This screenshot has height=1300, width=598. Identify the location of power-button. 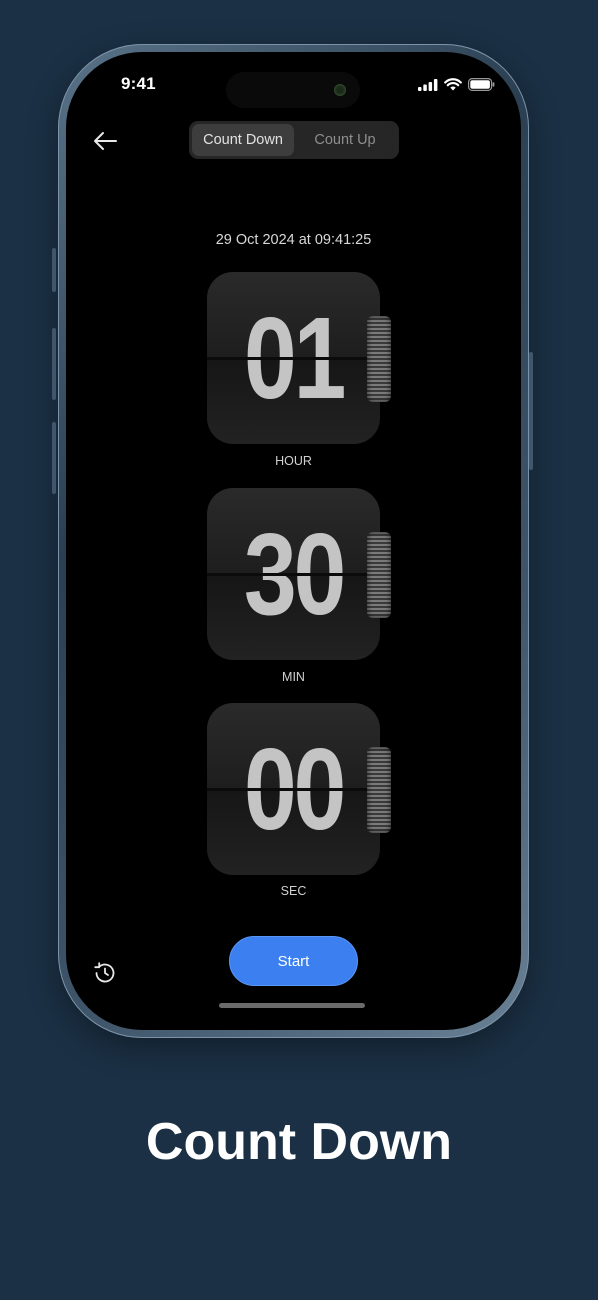
(531, 411).